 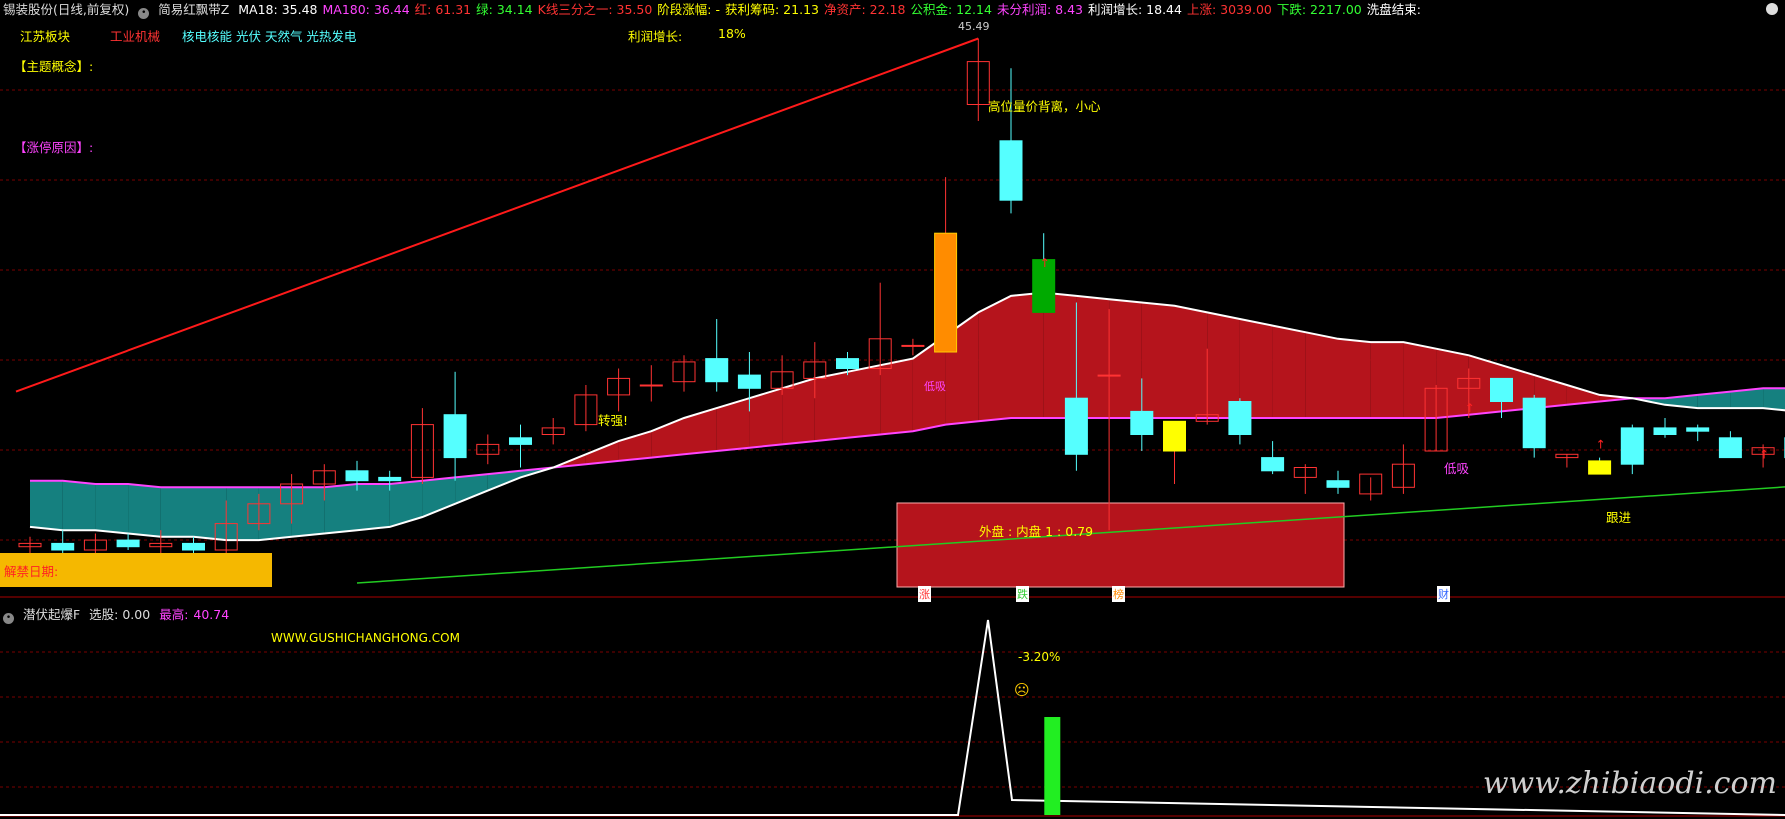 What do you see at coordinates (864, 9) in the screenshot?
I see `header-item: 净资产: 22.18` at bounding box center [864, 9].